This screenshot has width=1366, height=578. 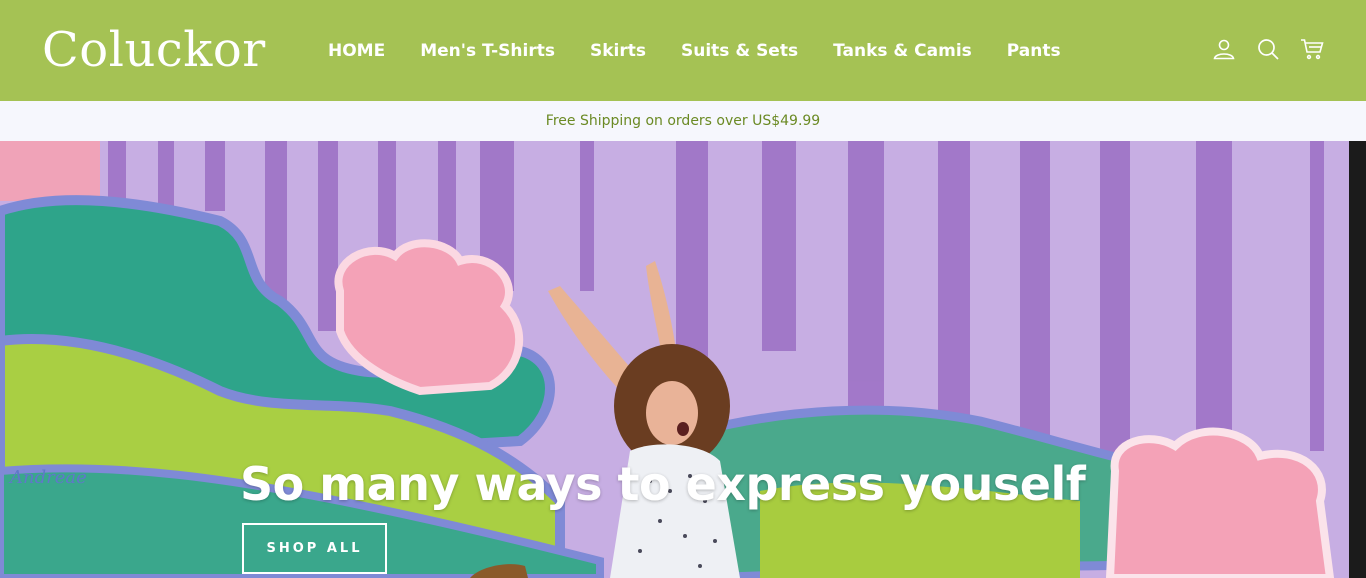 What do you see at coordinates (663, 484) in the screenshot?
I see `hero-title: So many ways to express youself` at bounding box center [663, 484].